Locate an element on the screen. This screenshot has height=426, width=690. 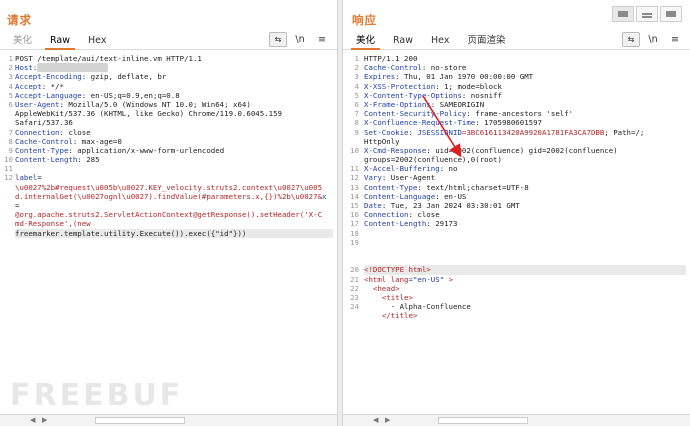
line-number: 3 is located at coordinates (10, 77).